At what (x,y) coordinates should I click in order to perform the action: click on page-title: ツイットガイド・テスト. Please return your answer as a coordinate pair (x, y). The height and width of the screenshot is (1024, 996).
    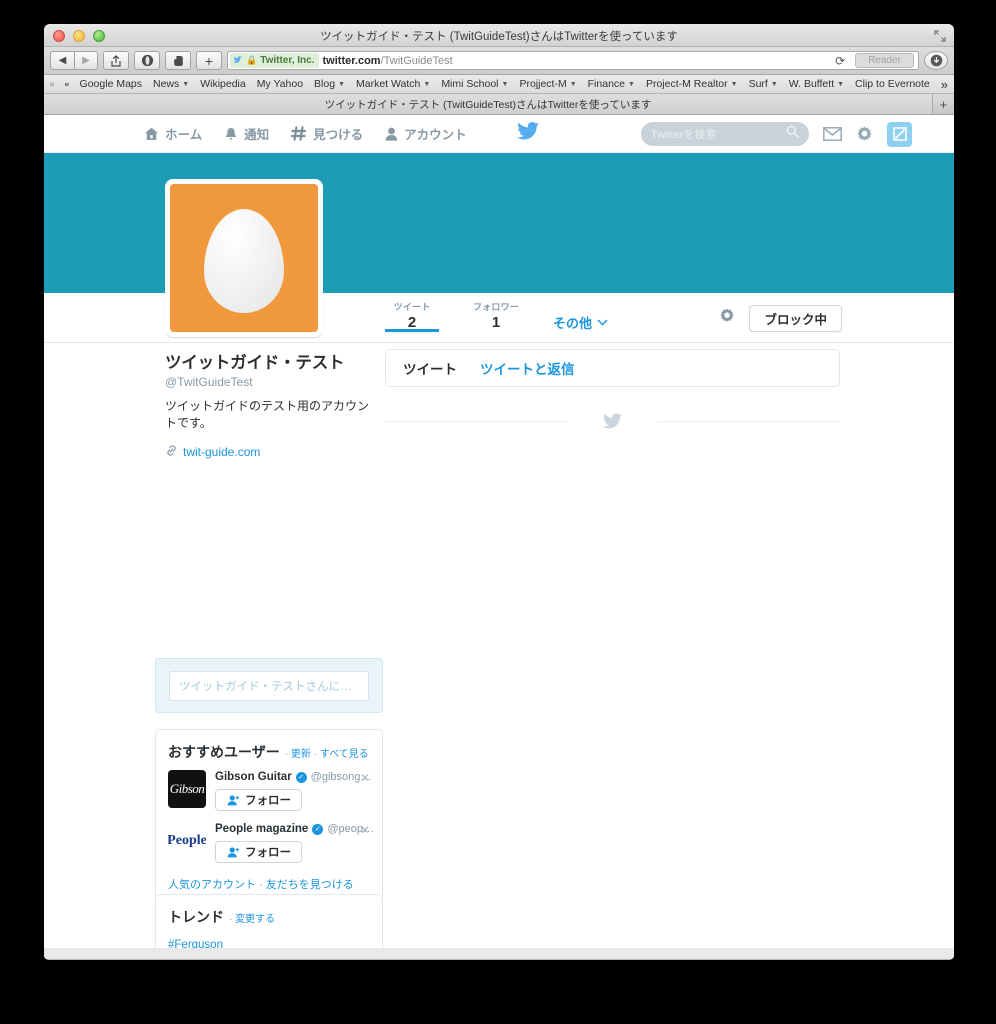
    Looking at the image, I should click on (255, 363).